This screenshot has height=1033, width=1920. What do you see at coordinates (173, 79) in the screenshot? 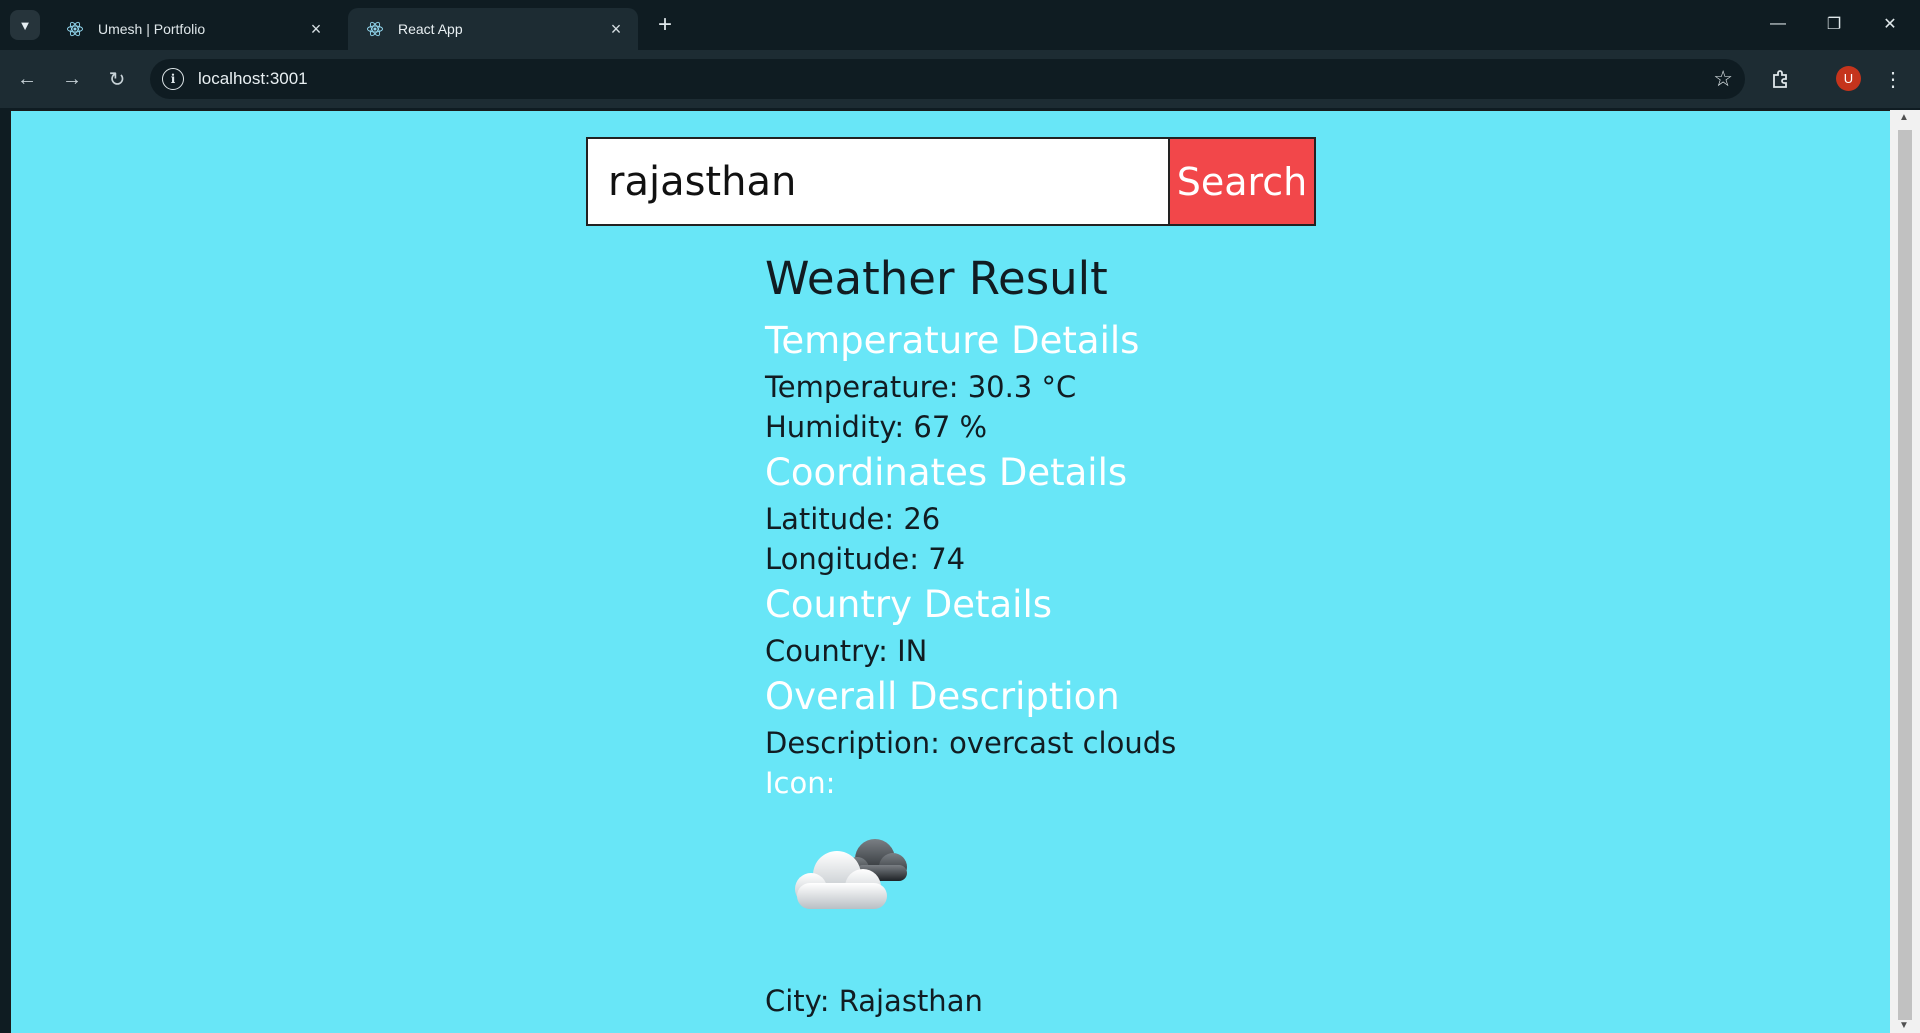
I see `site-info-icon: i` at bounding box center [173, 79].